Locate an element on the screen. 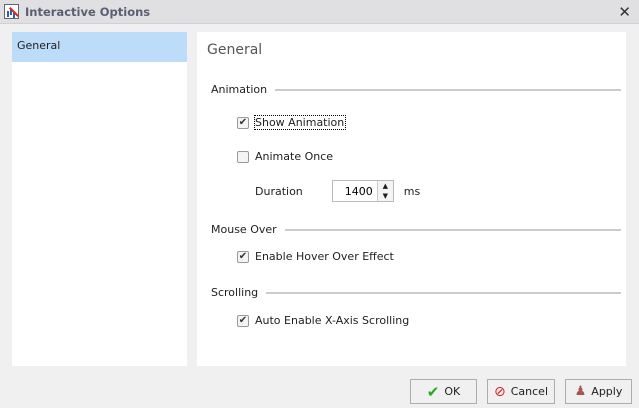 This screenshot has height=408, width=639. duration-row: Duration ▲▼ ms is located at coordinates (337, 191).